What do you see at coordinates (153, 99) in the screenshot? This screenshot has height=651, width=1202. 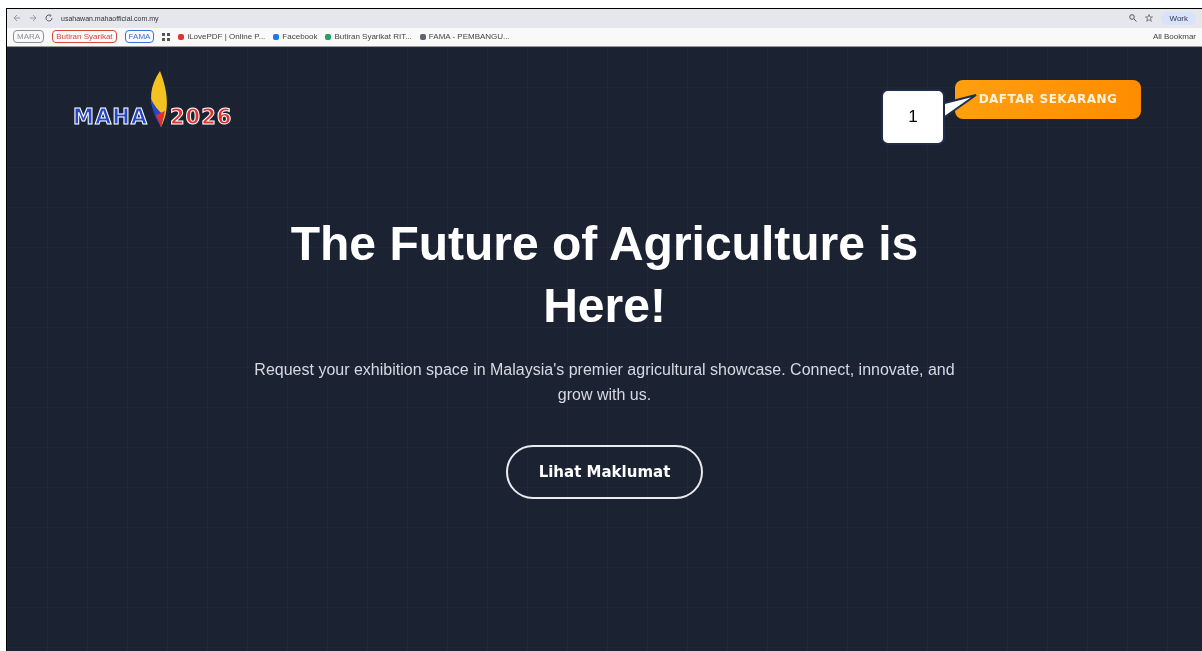 I see `logo: MAHA 2026` at bounding box center [153, 99].